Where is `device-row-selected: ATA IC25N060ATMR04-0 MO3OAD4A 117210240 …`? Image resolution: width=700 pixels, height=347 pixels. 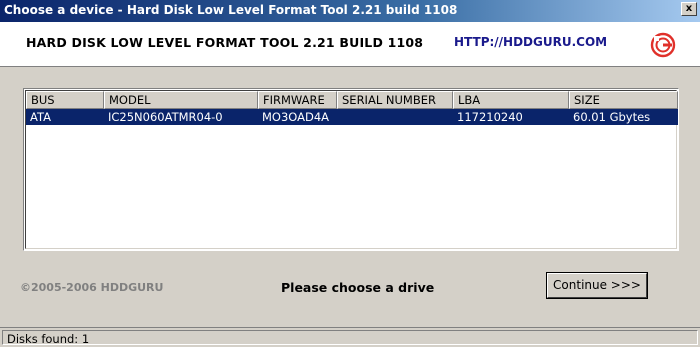
device-row-selected: ATA IC25N060ATMR04-0 MO3OAD4A 117210240 … is located at coordinates (352, 117).